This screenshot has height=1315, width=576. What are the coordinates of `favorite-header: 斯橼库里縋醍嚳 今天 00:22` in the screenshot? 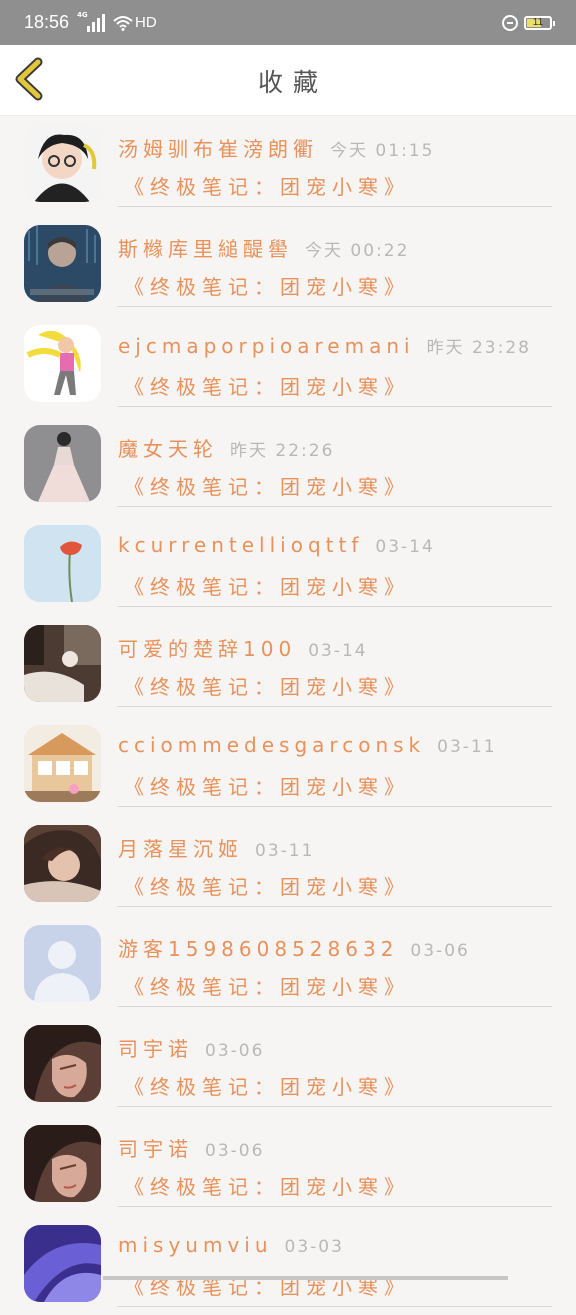 It's located at (263, 247).